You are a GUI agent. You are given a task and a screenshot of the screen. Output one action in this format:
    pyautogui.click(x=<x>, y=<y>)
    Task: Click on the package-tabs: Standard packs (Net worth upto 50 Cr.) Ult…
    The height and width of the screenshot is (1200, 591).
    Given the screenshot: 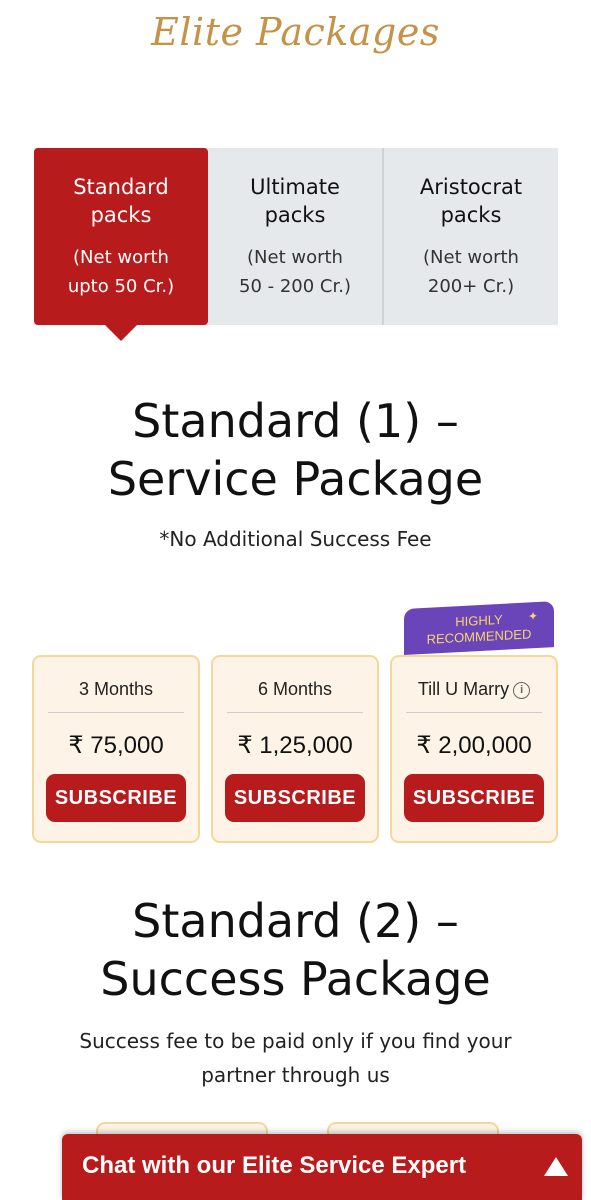 What is the action you would take?
    pyautogui.click(x=296, y=244)
    